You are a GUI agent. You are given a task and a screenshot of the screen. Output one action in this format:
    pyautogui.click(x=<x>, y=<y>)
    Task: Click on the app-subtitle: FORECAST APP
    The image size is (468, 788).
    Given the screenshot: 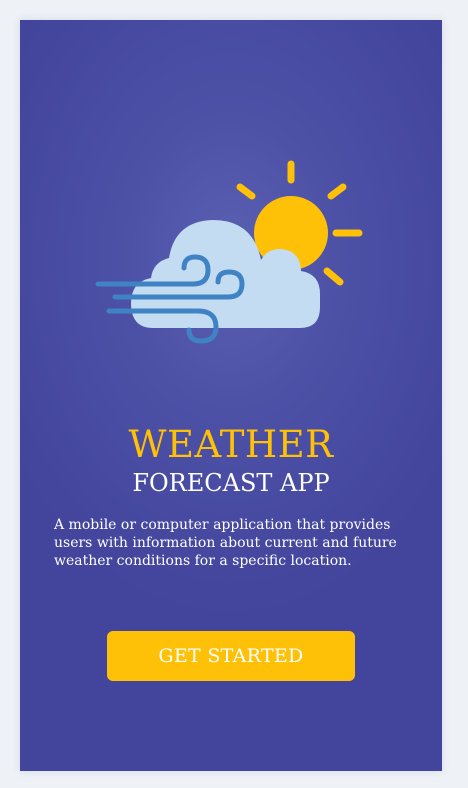 What is the action you would take?
    pyautogui.click(x=231, y=483)
    